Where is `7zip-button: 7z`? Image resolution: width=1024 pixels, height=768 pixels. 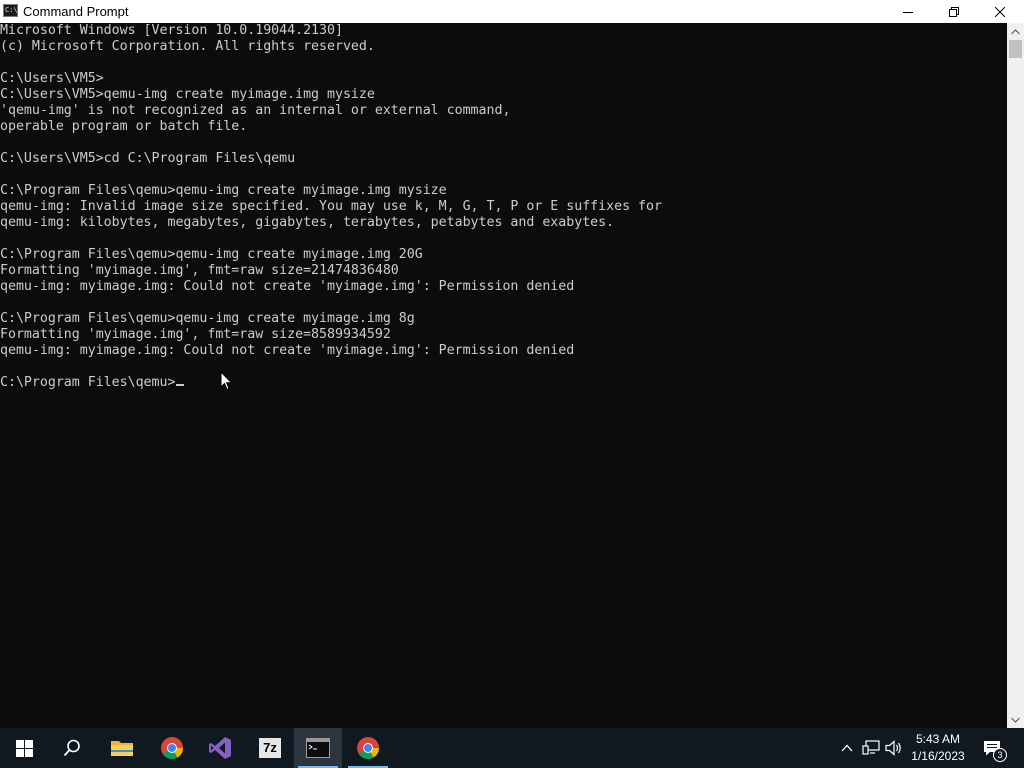 7zip-button: 7z is located at coordinates (270, 748).